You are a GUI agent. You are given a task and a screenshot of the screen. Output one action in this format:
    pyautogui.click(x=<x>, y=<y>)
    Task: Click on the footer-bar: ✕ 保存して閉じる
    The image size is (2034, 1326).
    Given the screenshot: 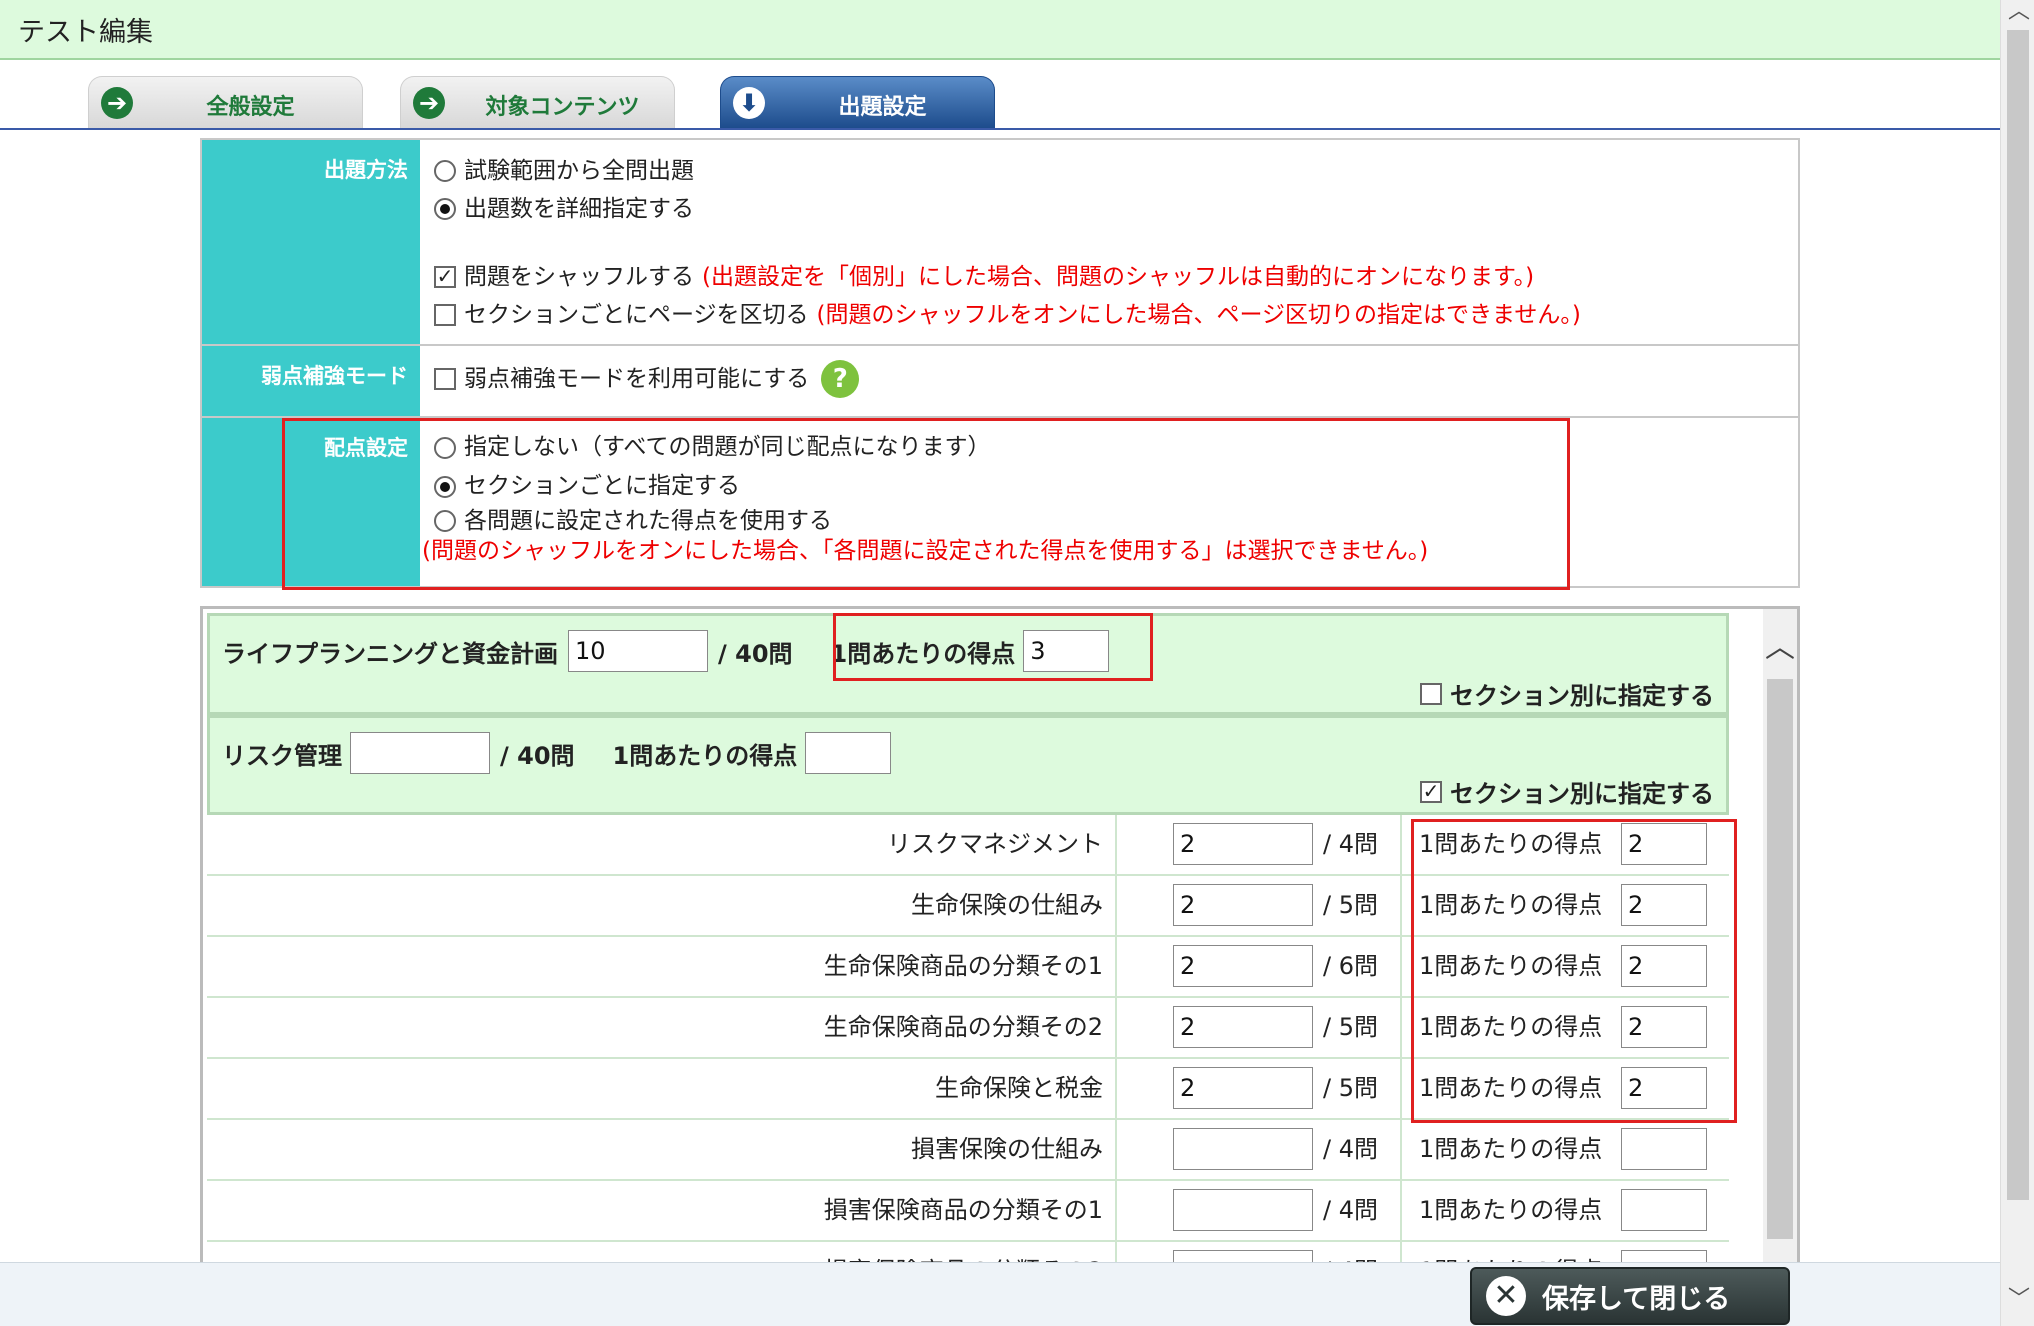 What is the action you would take?
    pyautogui.click(x=1000, y=1294)
    